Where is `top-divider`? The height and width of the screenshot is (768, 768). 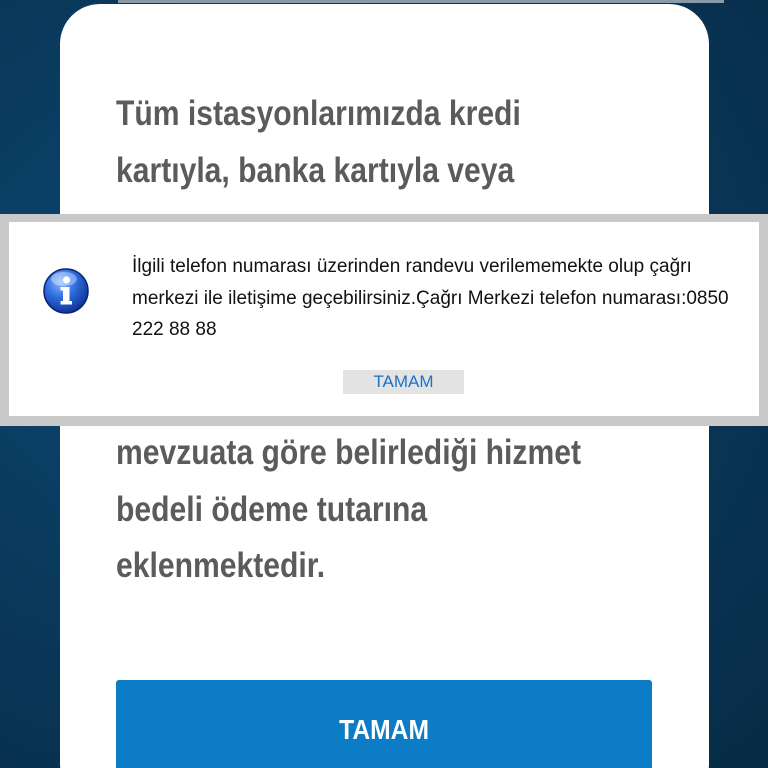 top-divider is located at coordinates (421, 1).